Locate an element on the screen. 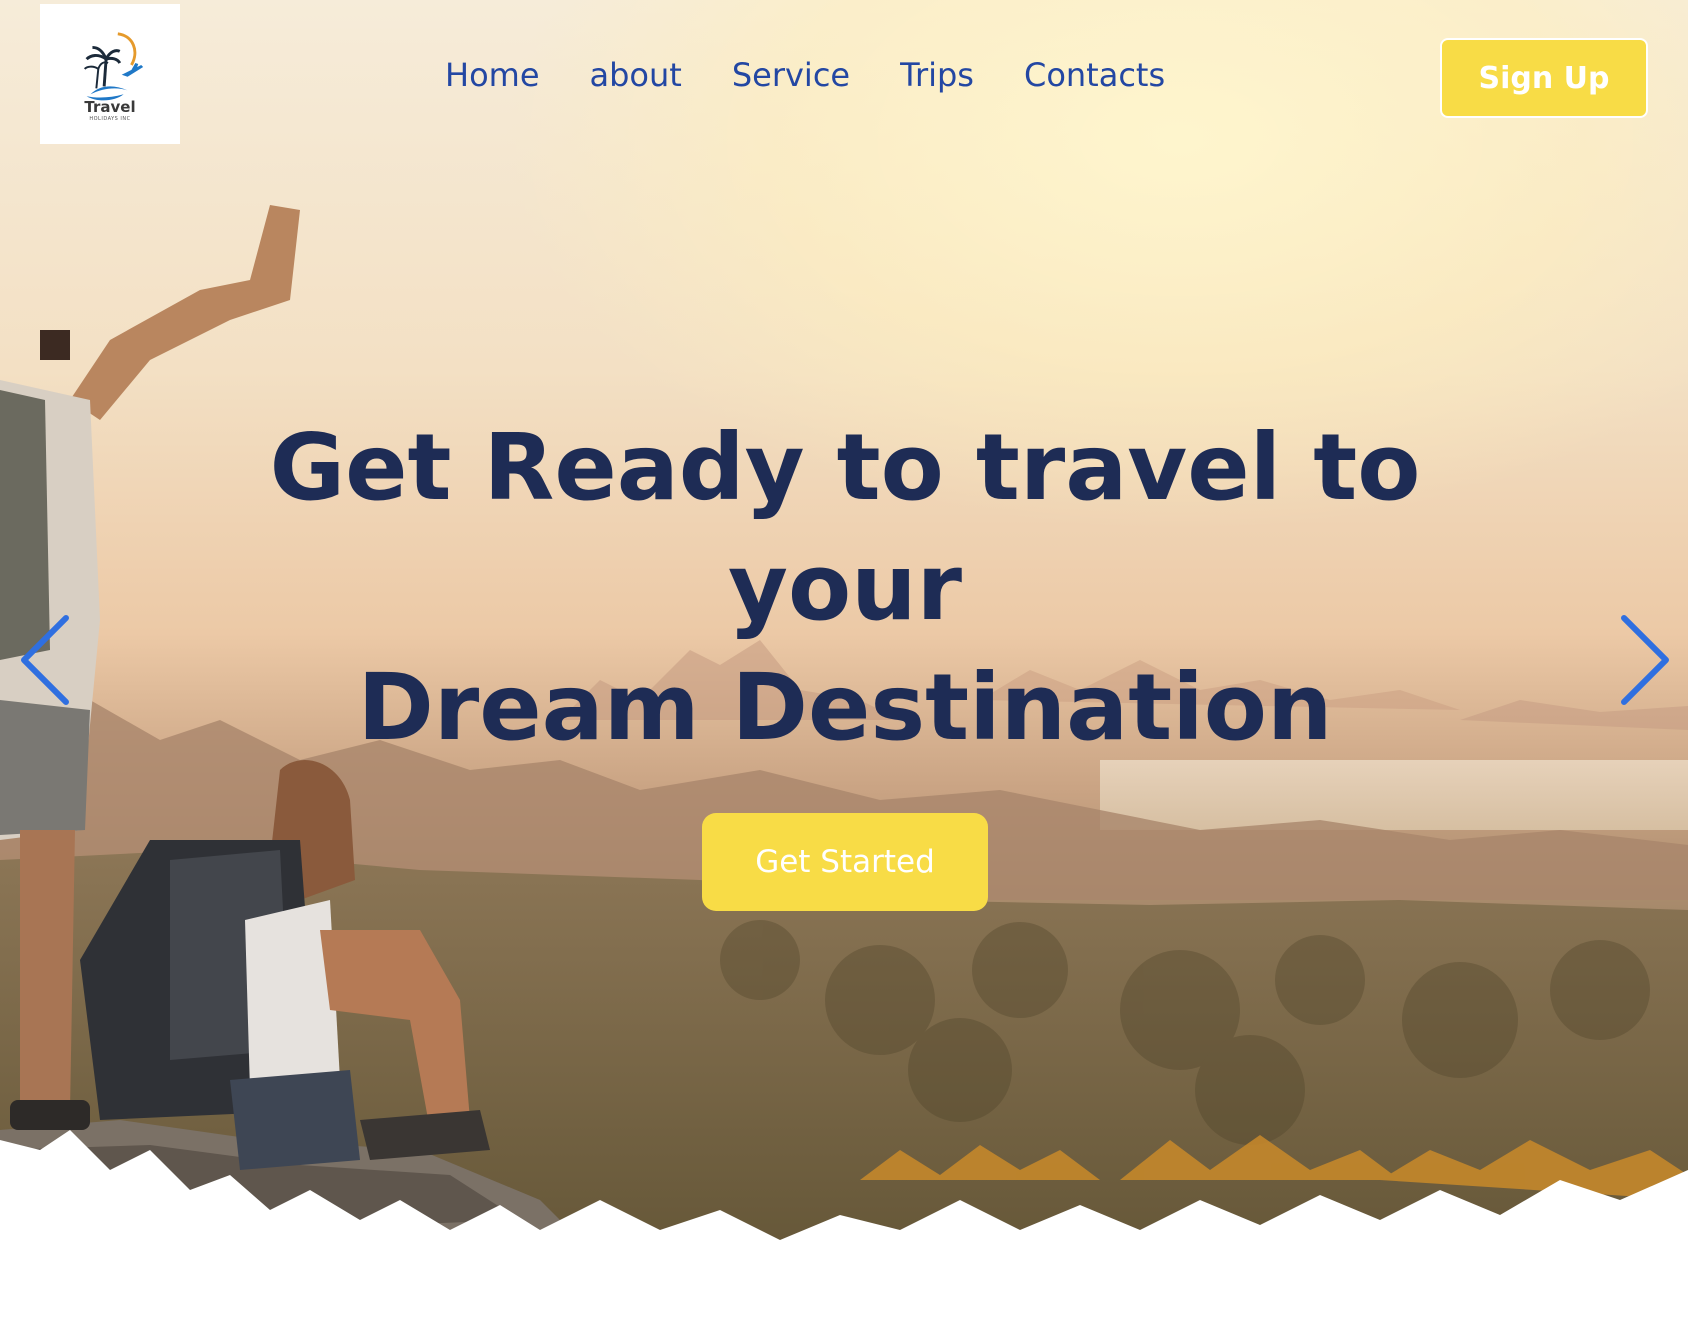 The width and height of the screenshot is (1688, 1320). torn-paper-edge is located at coordinates (844, 1225).